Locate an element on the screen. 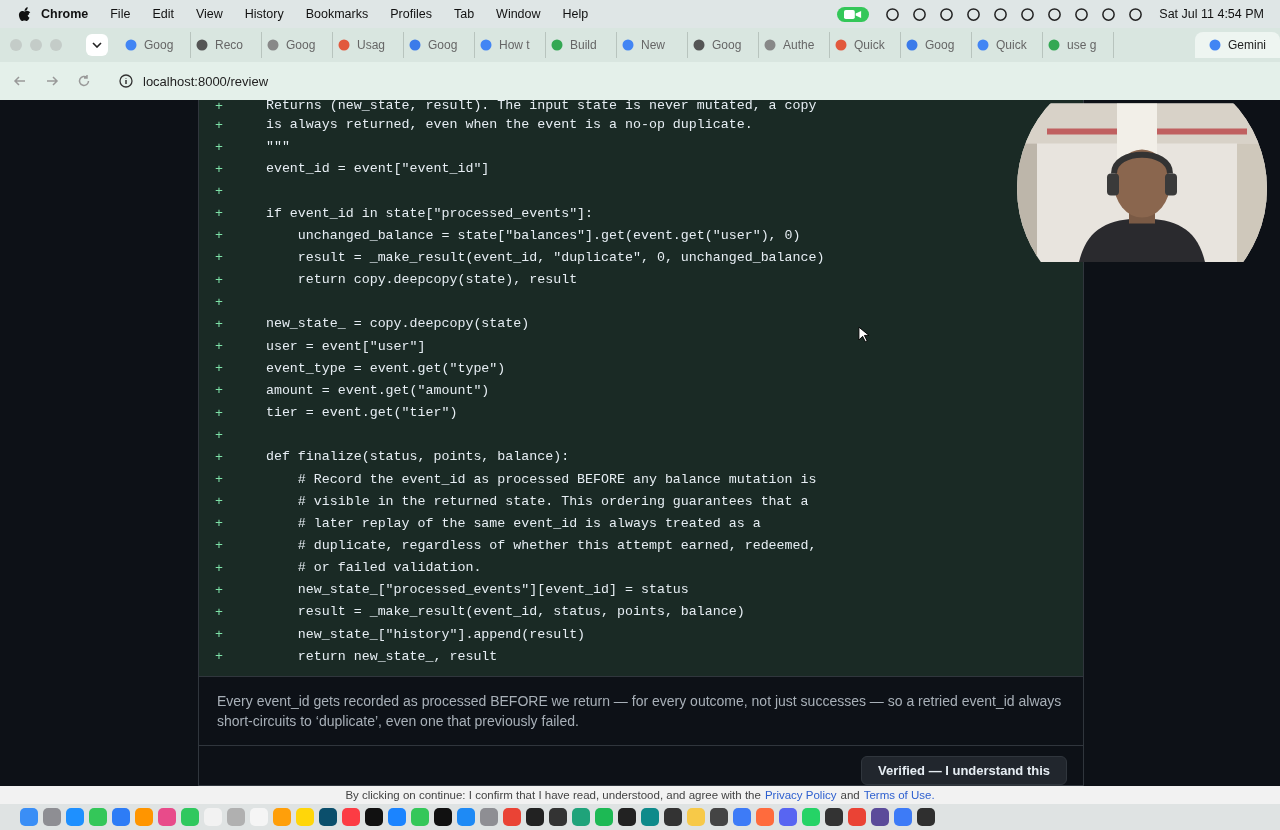  code-line: return copy.deepcopy(state), result is located at coordinates (437, 280).